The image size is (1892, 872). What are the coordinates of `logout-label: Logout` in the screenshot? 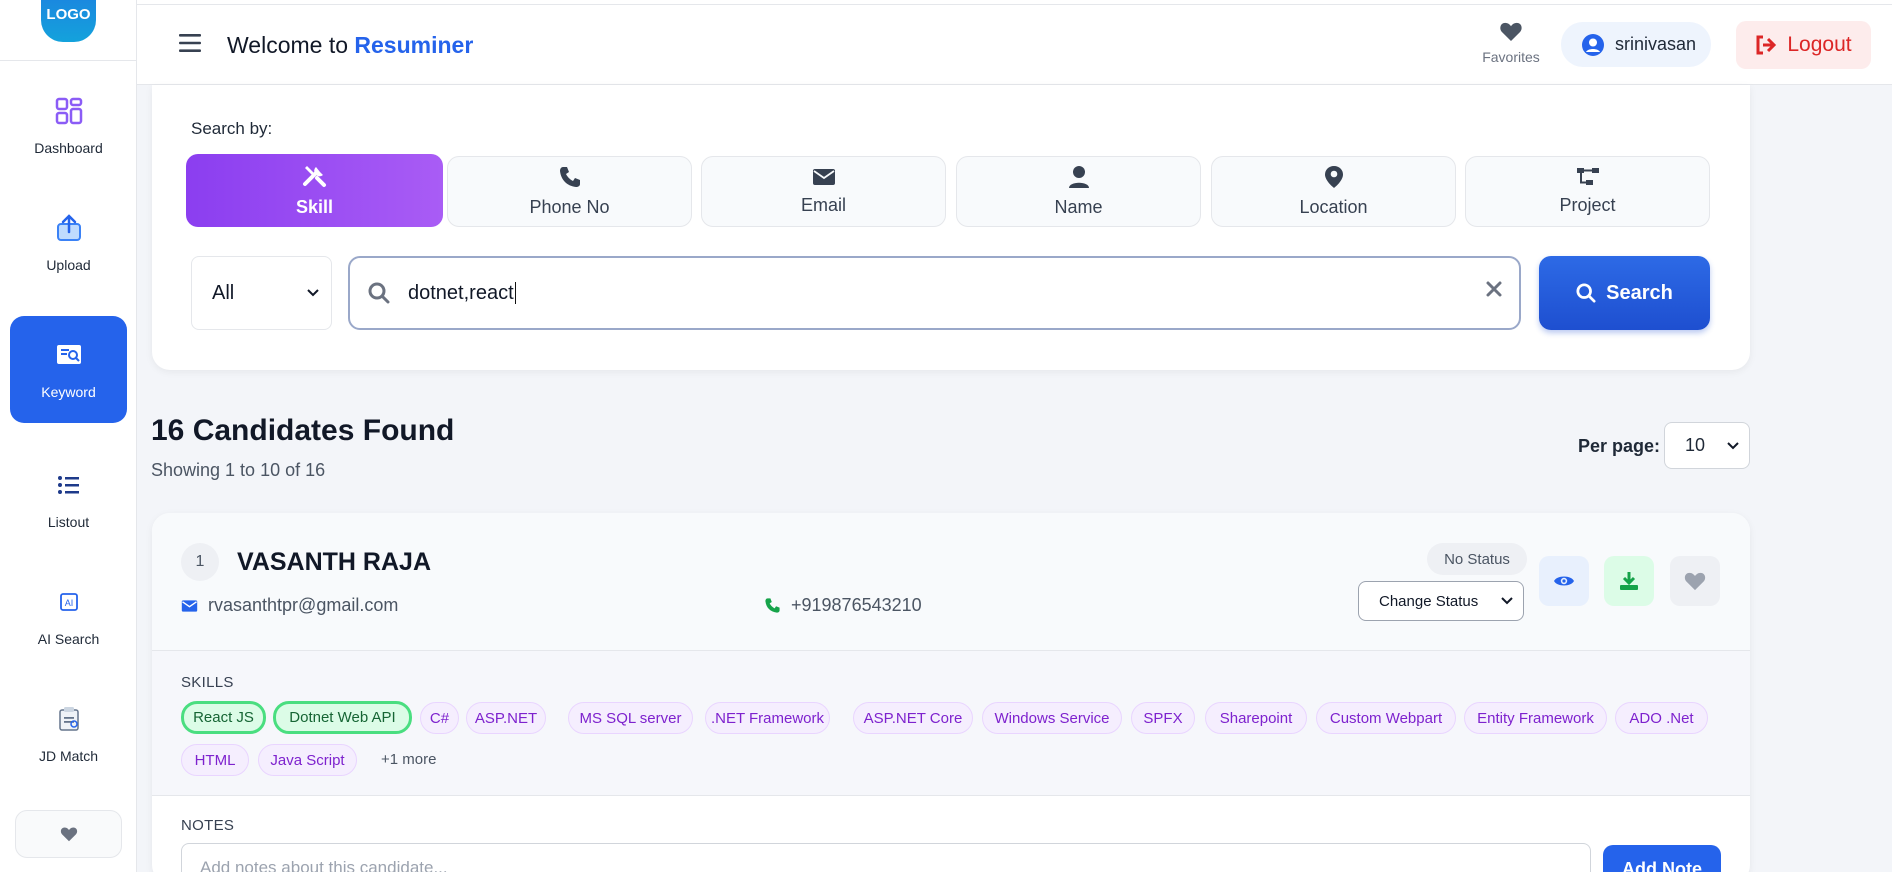 It's located at (1819, 44).